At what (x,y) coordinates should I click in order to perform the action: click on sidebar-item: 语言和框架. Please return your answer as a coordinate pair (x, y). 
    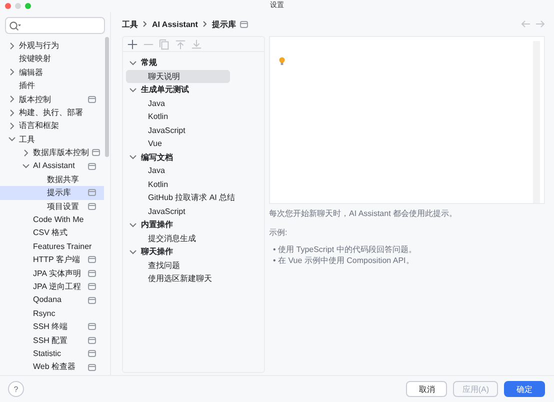
    Looking at the image, I should click on (52, 126).